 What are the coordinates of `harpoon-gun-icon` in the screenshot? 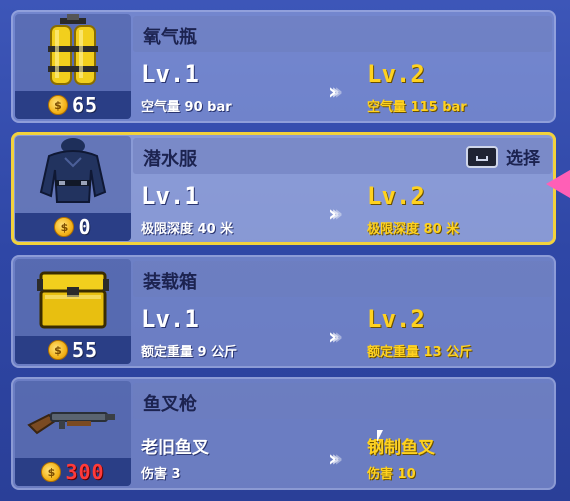 It's located at (71, 423).